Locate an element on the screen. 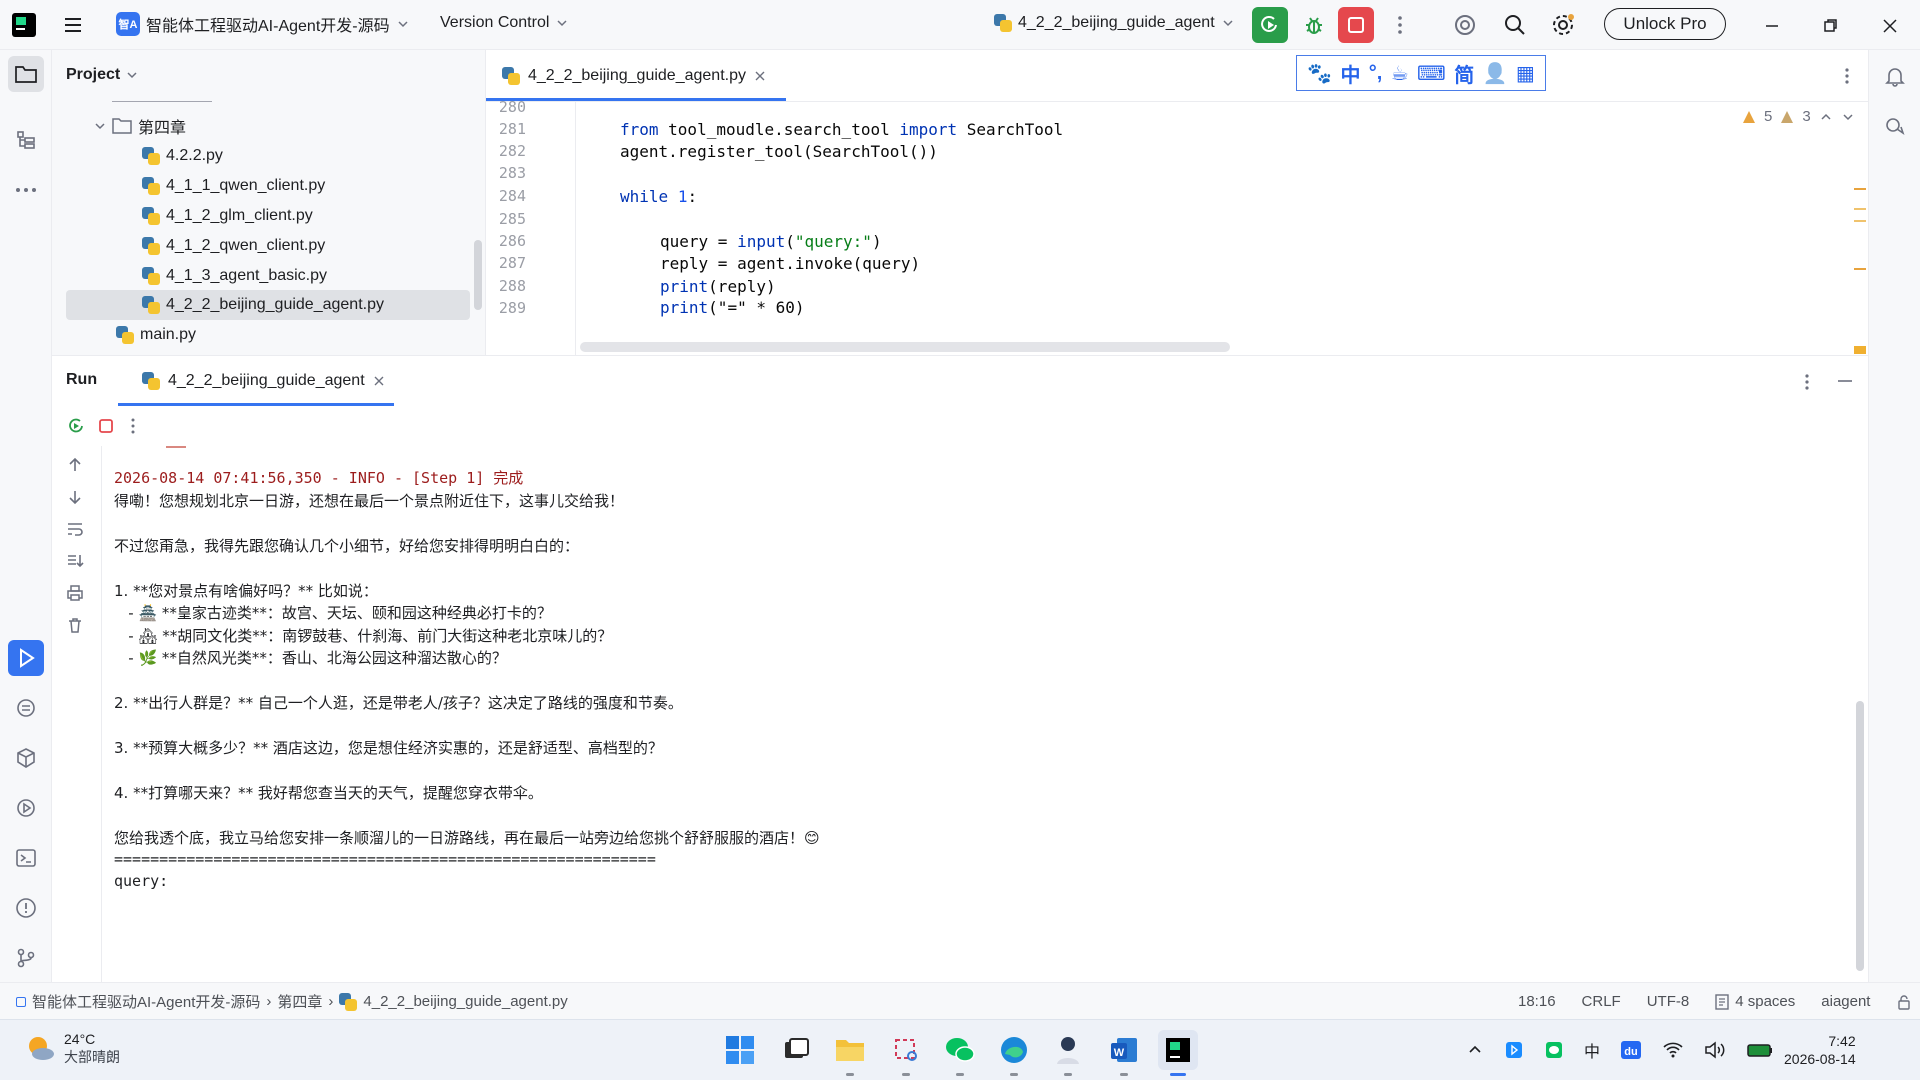  console-scrollbar is located at coordinates (1860, 836).